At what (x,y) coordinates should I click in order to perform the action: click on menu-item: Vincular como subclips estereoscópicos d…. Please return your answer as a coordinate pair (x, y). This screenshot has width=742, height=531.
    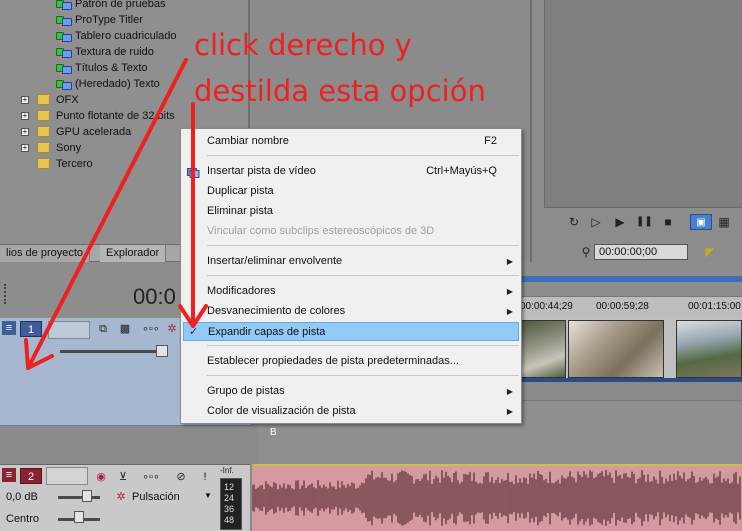
    Looking at the image, I should click on (351, 231).